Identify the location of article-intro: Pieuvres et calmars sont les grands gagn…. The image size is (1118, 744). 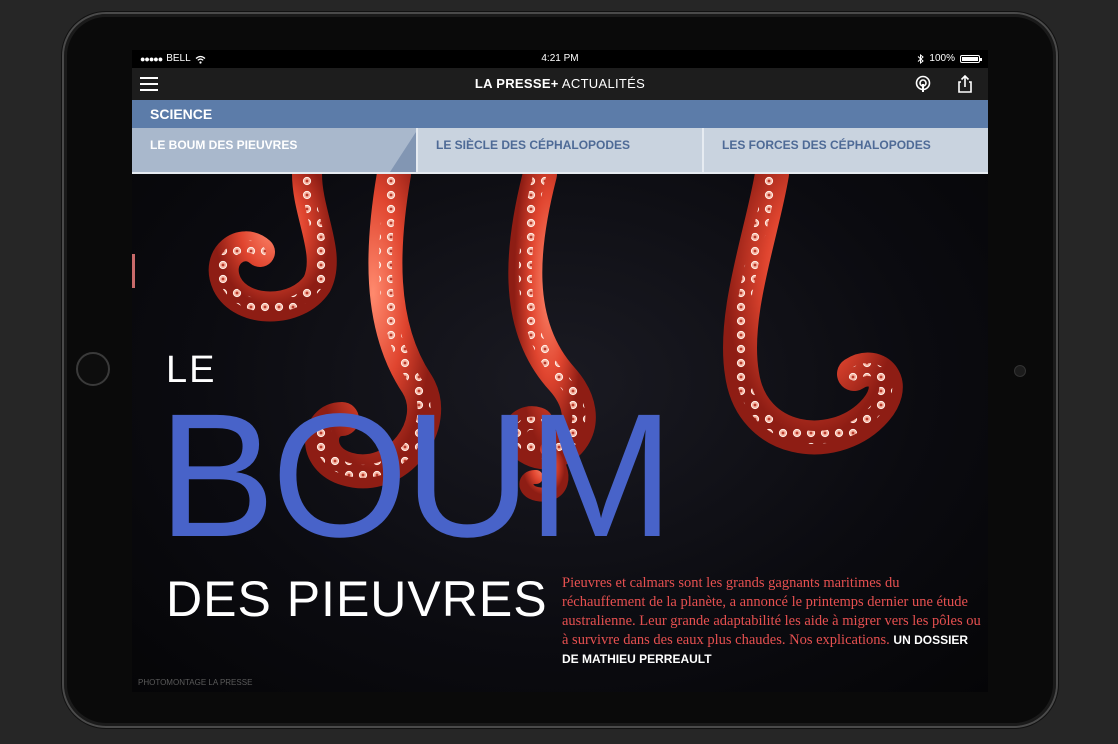
(772, 621).